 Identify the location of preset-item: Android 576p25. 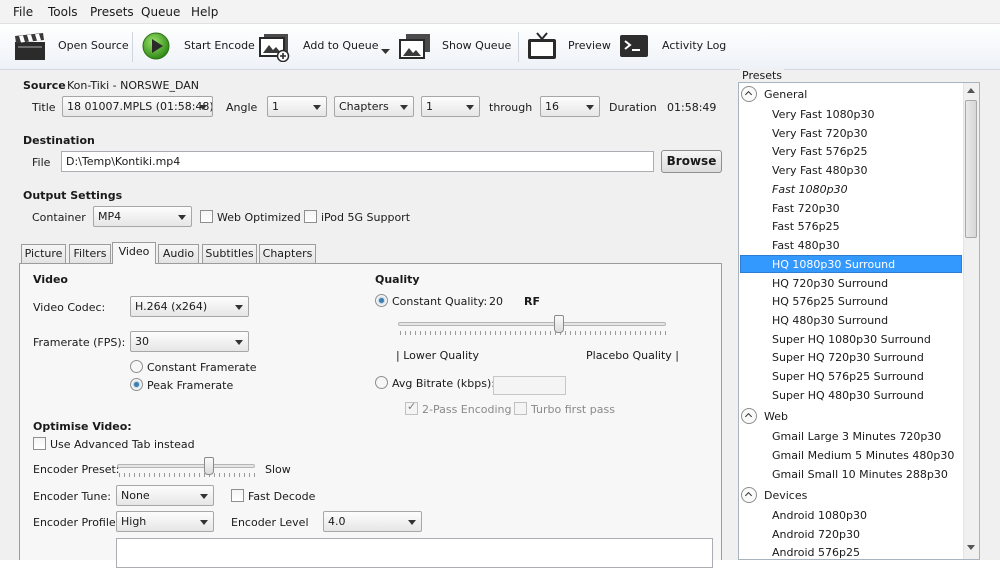
(816, 552).